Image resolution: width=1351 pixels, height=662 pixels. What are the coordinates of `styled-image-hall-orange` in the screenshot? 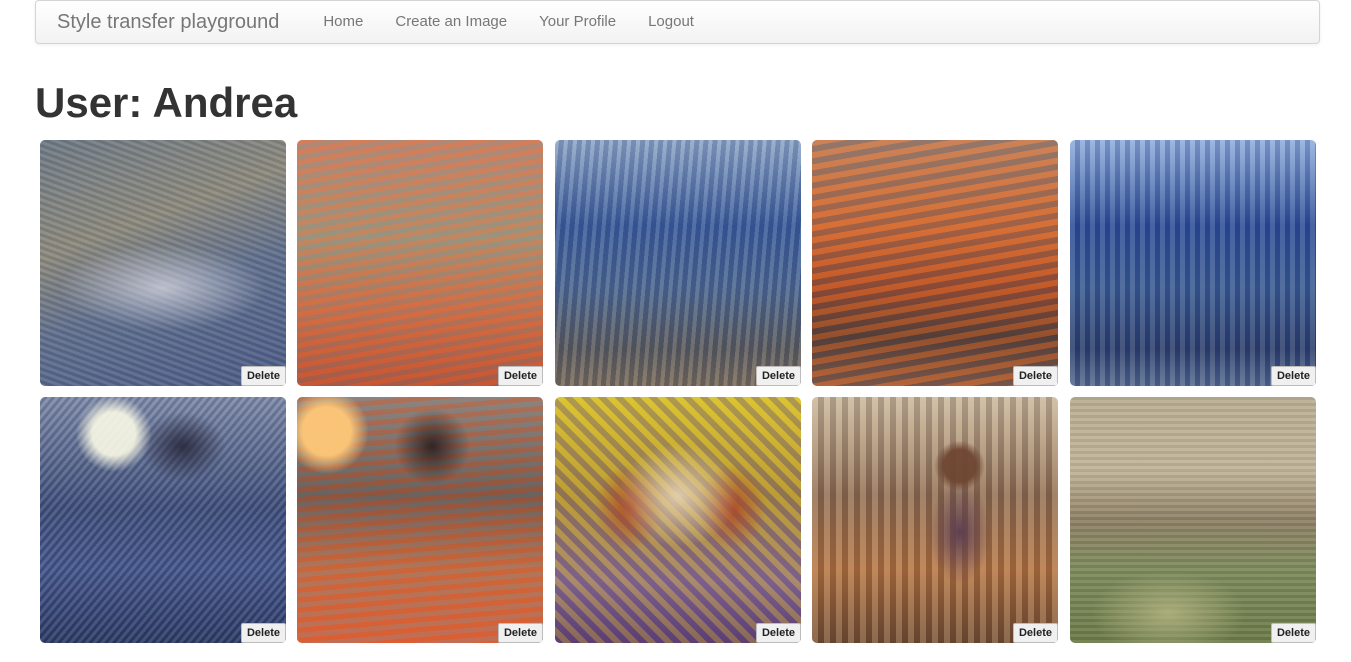 It's located at (935, 263).